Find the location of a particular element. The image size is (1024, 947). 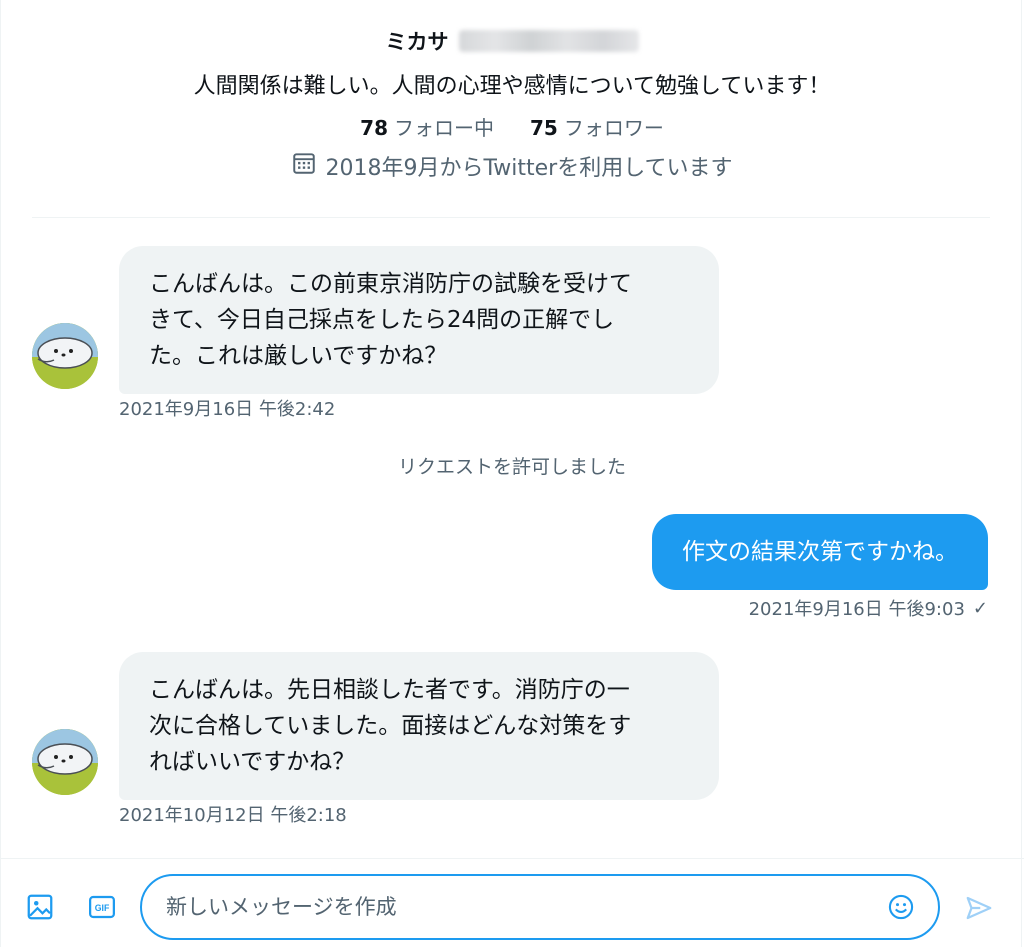

message-line: きて、今日自己採点をしたら24問の正解でし is located at coordinates (382, 320).